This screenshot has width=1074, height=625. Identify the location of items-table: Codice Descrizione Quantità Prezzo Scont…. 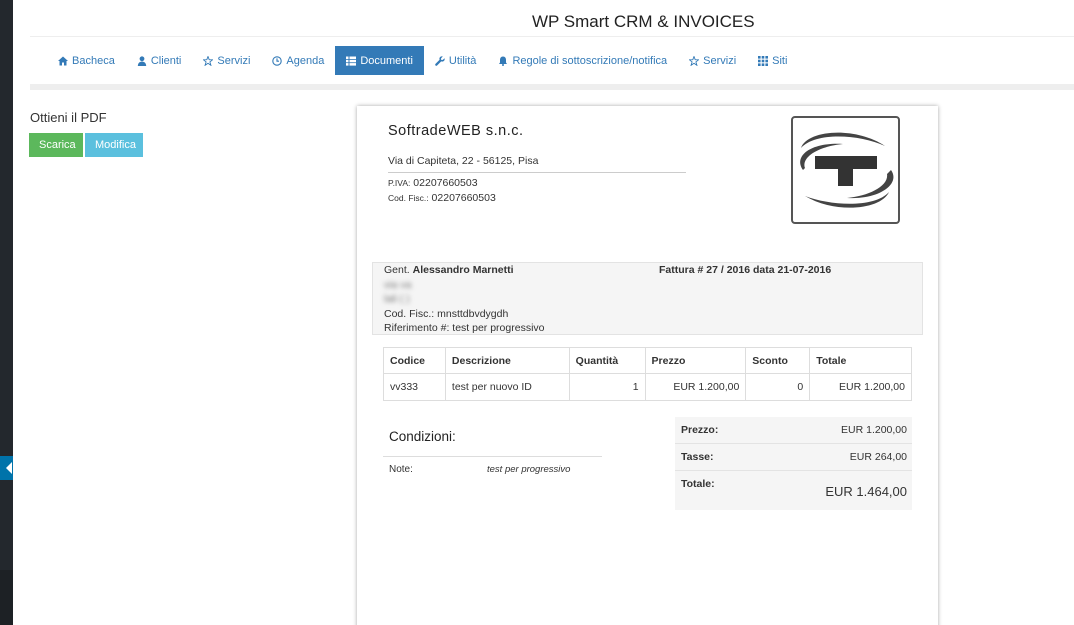
(647, 374).